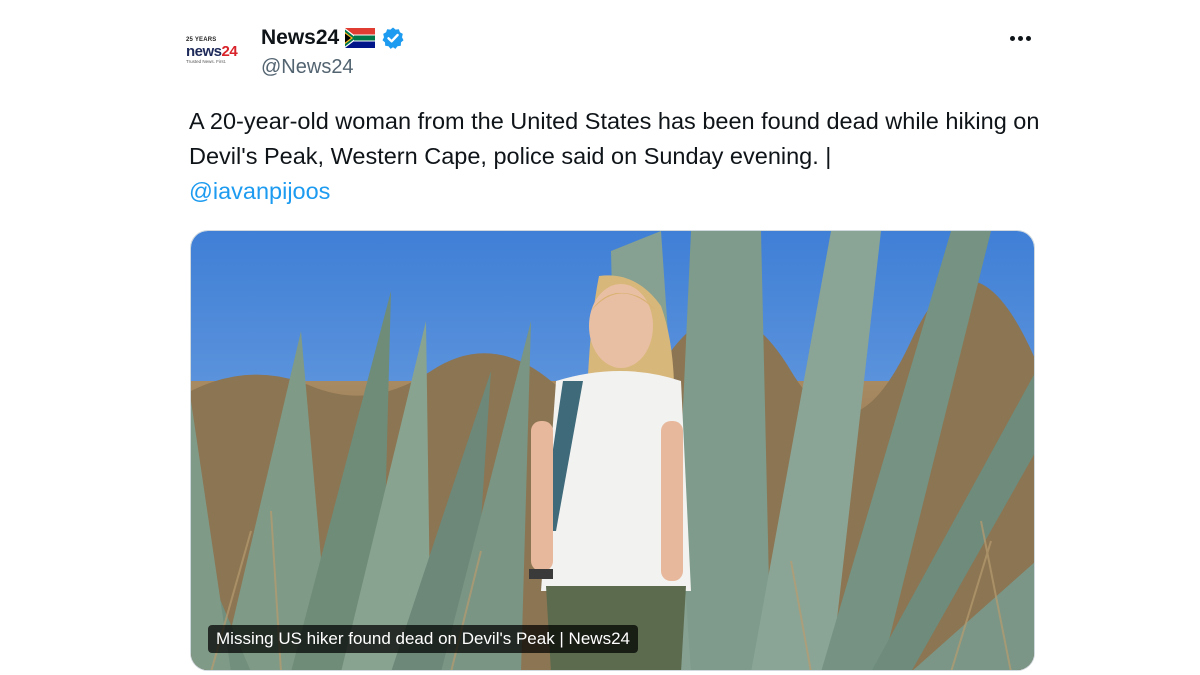 Image resolution: width=1200 pixels, height=675 pixels. Describe the element at coordinates (360, 38) in the screenshot. I see `south-africa-flag-icon` at that location.